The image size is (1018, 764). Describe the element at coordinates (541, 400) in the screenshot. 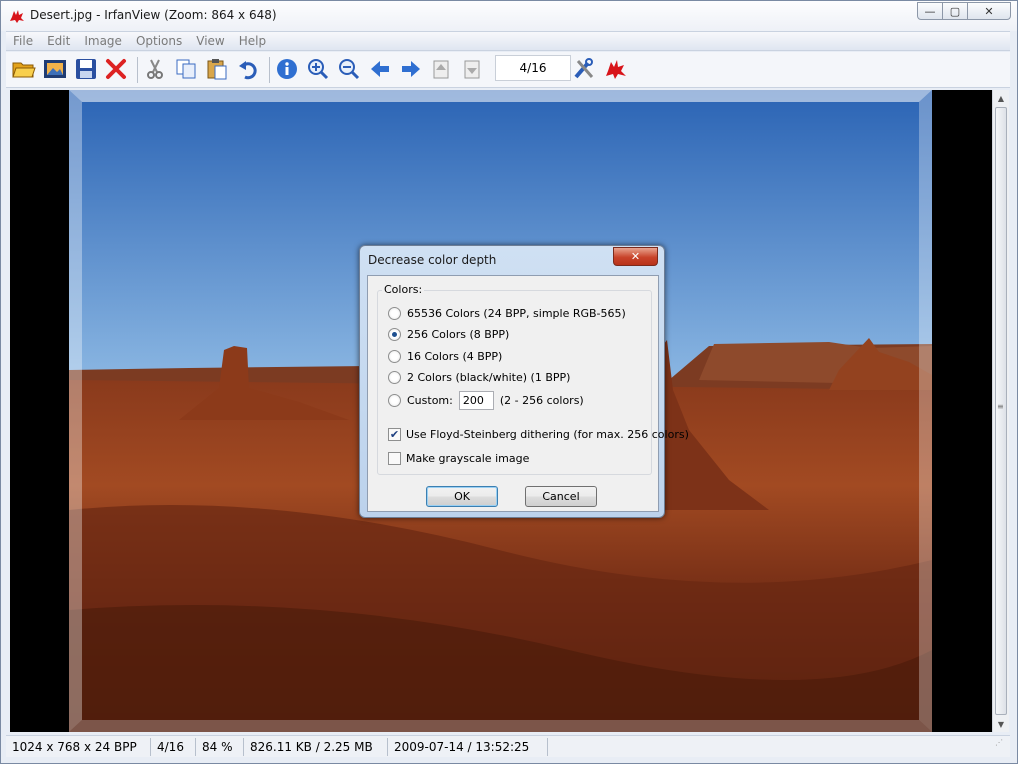

I see `custom-hint: (2 - 256 colors)` at that location.